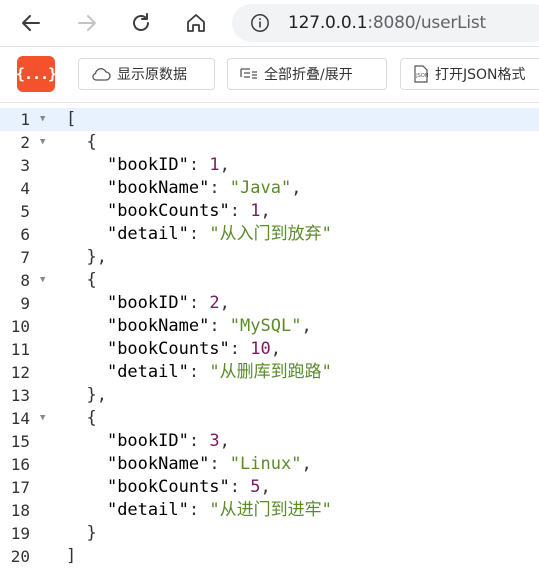 This screenshot has width=539, height=568. What do you see at coordinates (25, 119) in the screenshot?
I see `line-number: 1` at bounding box center [25, 119].